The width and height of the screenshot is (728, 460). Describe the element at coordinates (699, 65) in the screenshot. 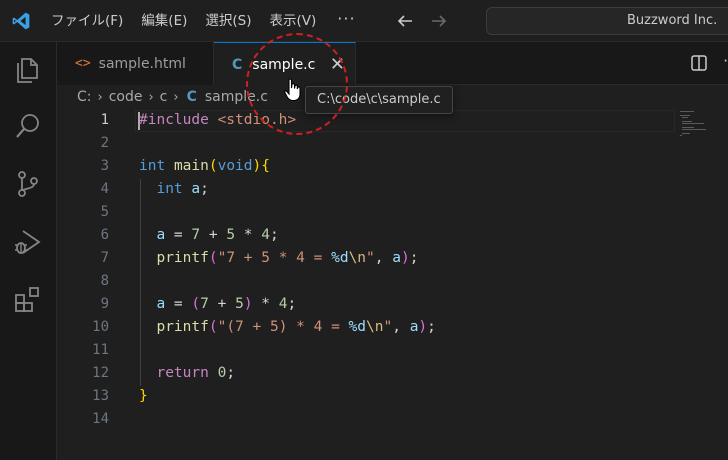

I see `split-editor-icon` at that location.